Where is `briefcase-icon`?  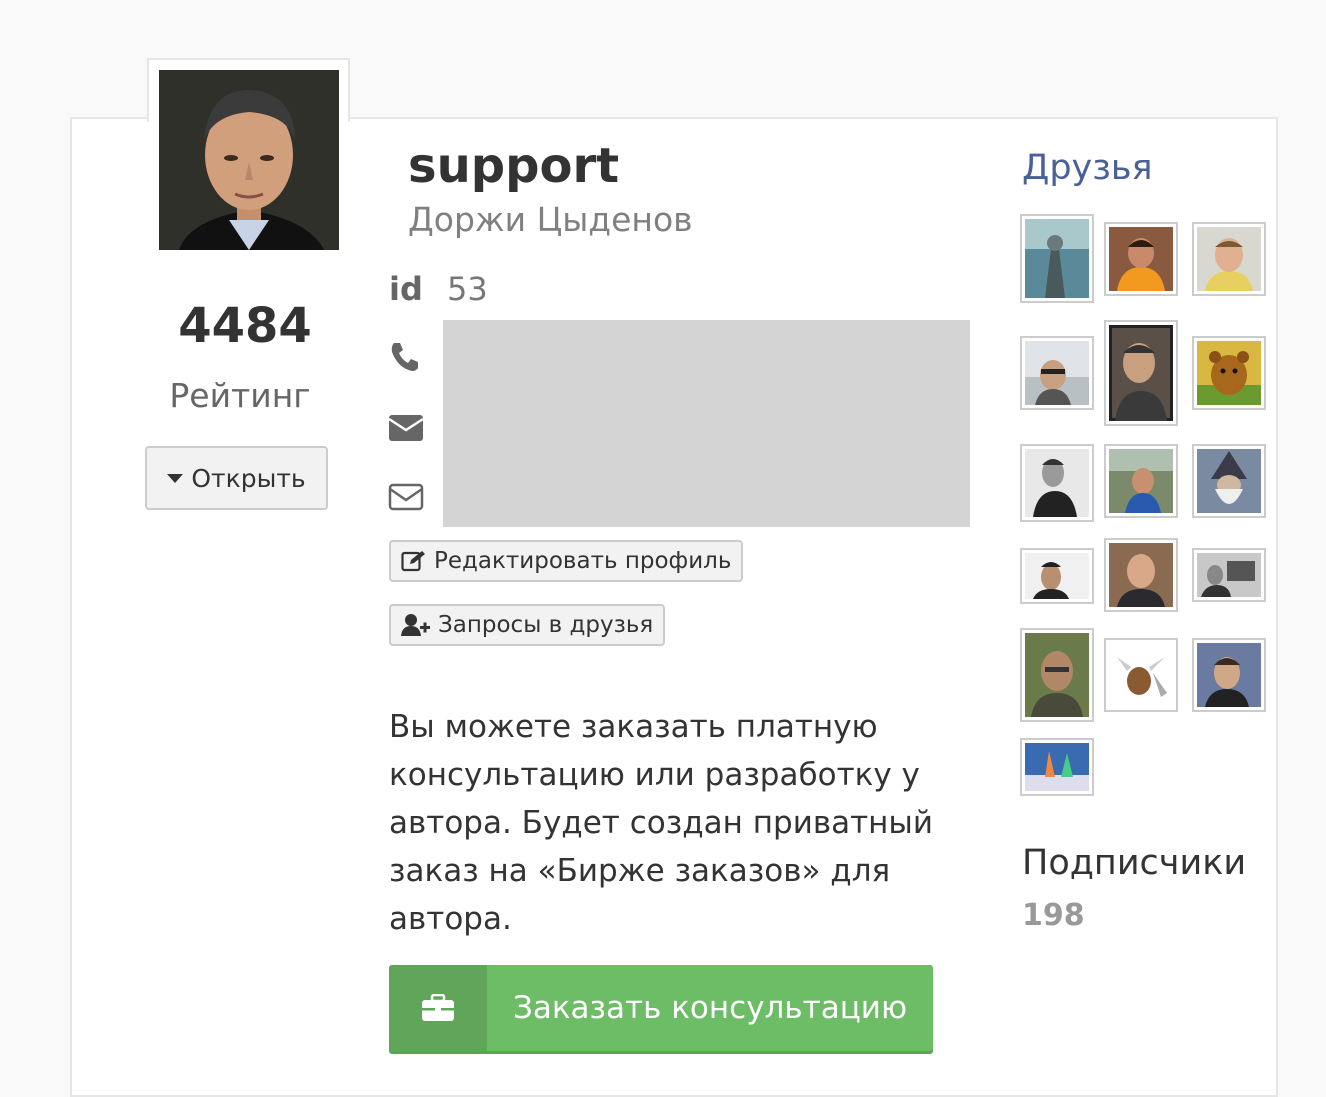
briefcase-icon is located at coordinates (438, 1007).